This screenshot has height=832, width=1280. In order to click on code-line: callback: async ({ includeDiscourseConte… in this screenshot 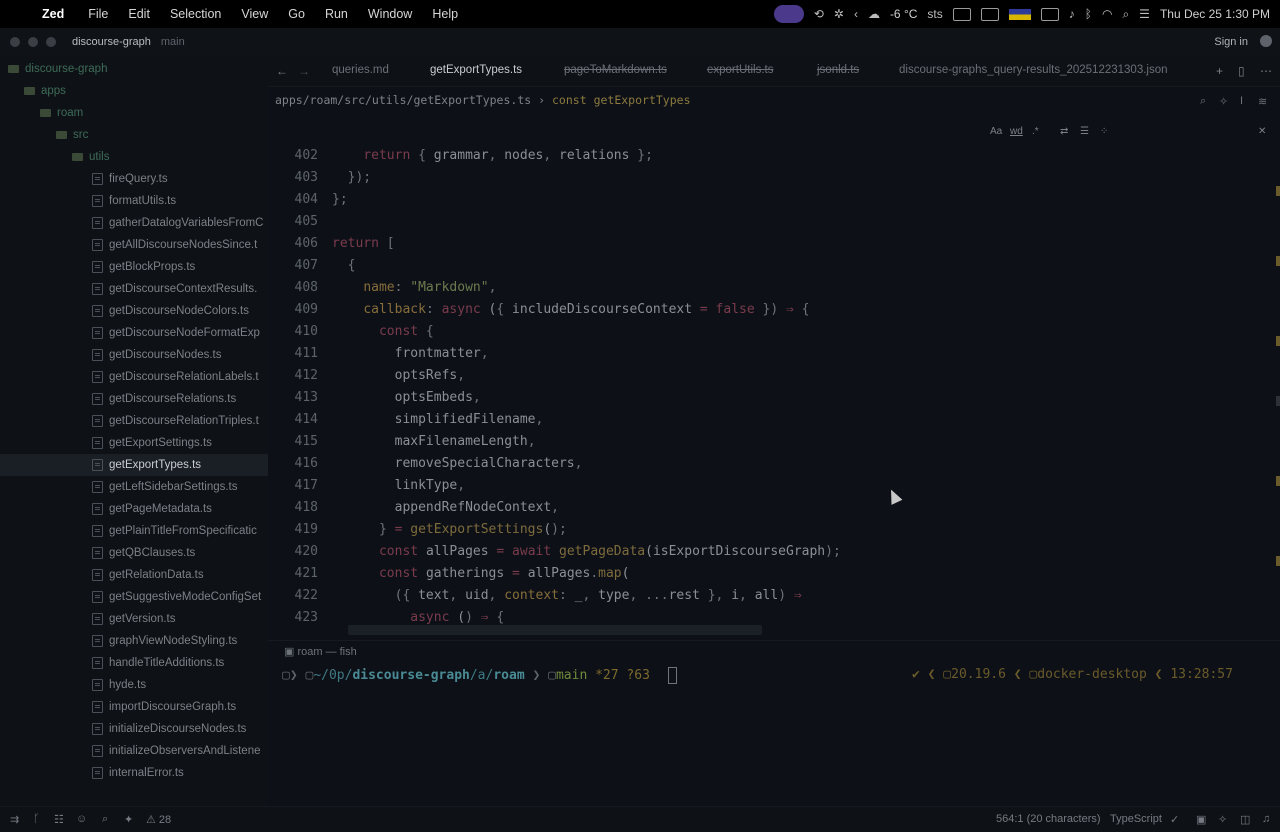, I will do `click(570, 309)`.